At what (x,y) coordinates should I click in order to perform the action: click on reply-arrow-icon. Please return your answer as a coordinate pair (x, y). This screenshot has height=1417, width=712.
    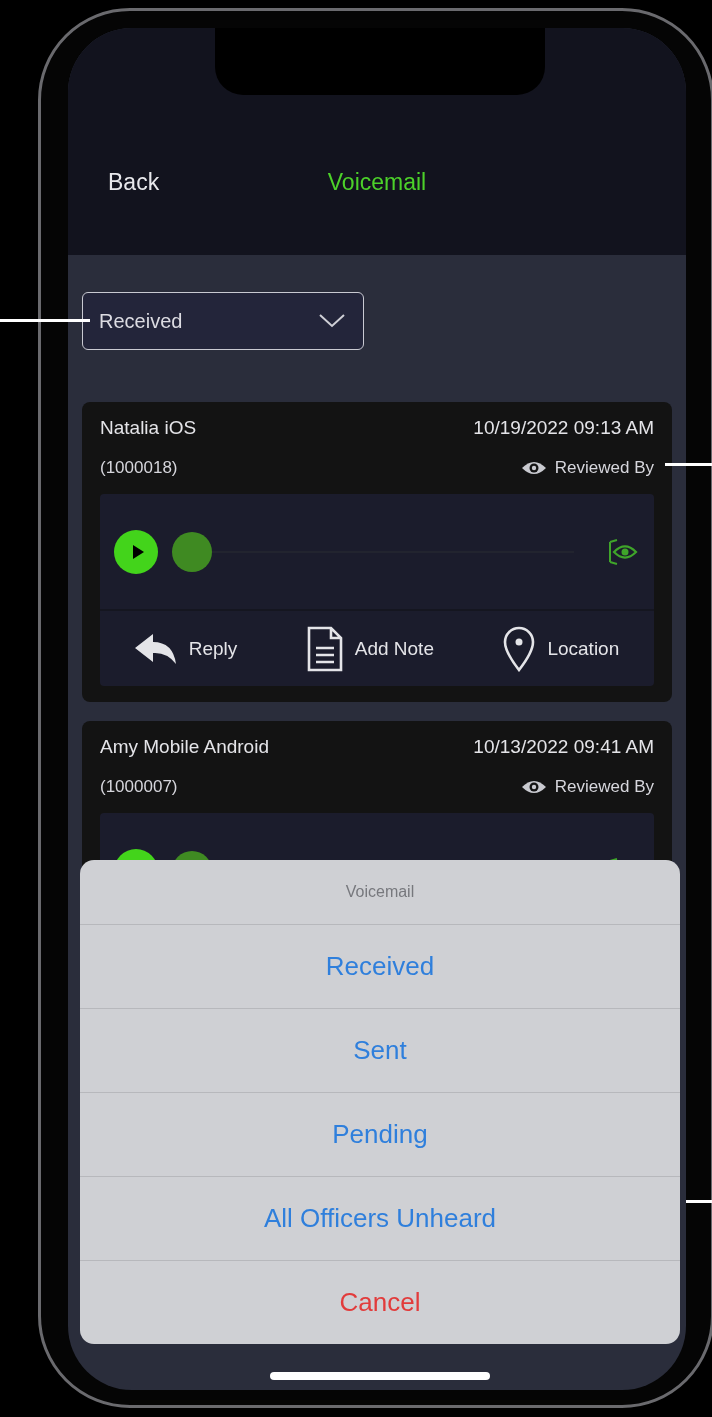
    Looking at the image, I should click on (155, 648).